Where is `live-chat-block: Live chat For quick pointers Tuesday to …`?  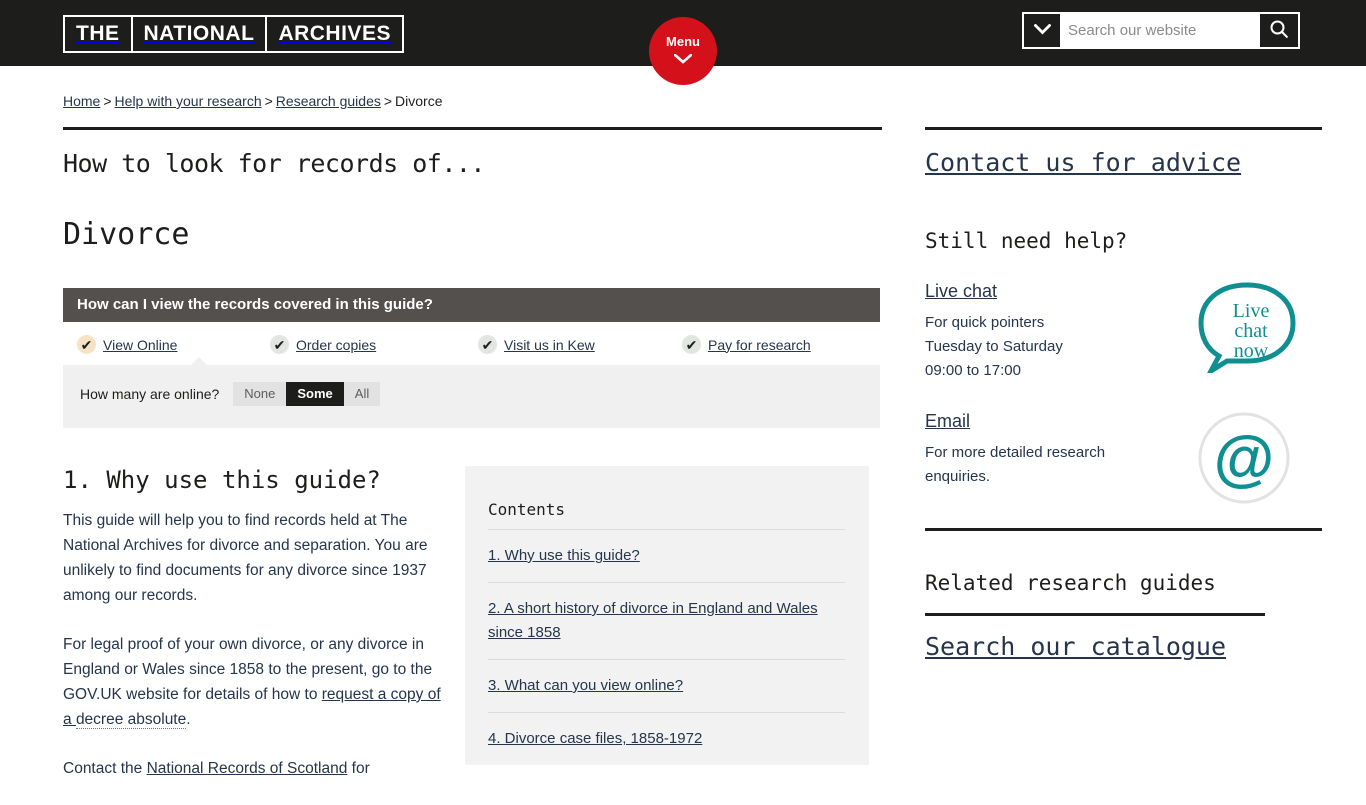
live-chat-block: Live chat For quick pointers Tuesday to … is located at coordinates (1145, 332).